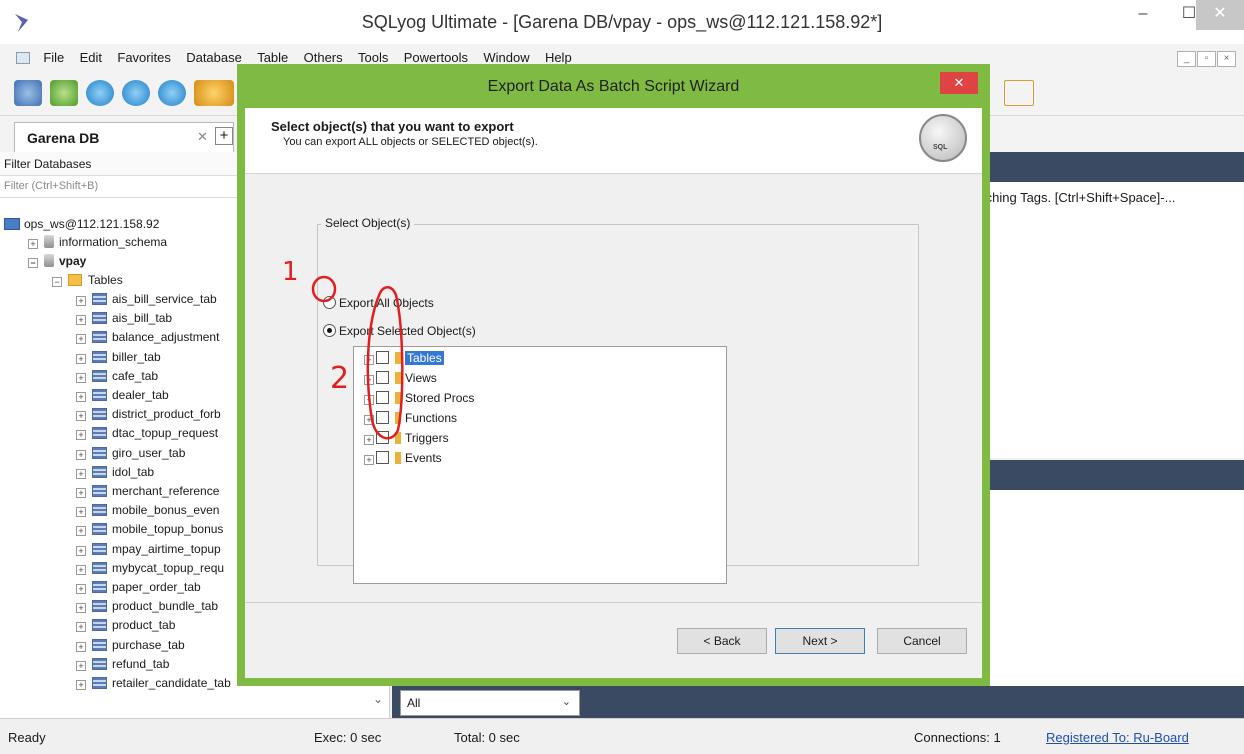  What do you see at coordinates (339, 378) in the screenshot?
I see `annotation-mark-2: 2` at bounding box center [339, 378].